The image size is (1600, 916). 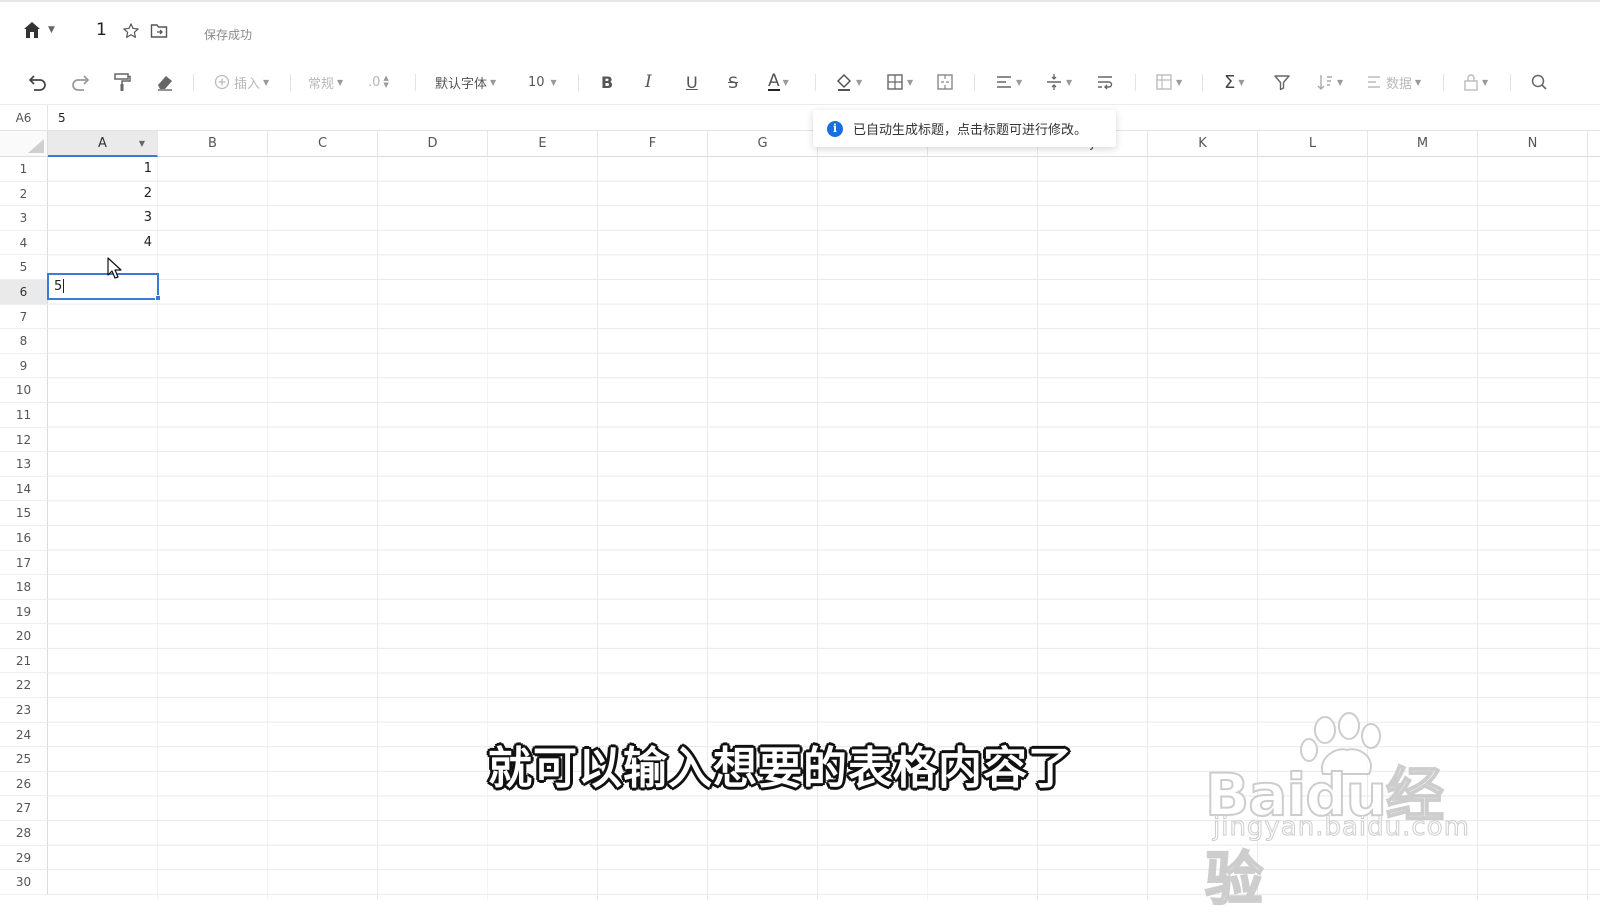 I want to click on column-header-g: G, so click(x=763, y=144).